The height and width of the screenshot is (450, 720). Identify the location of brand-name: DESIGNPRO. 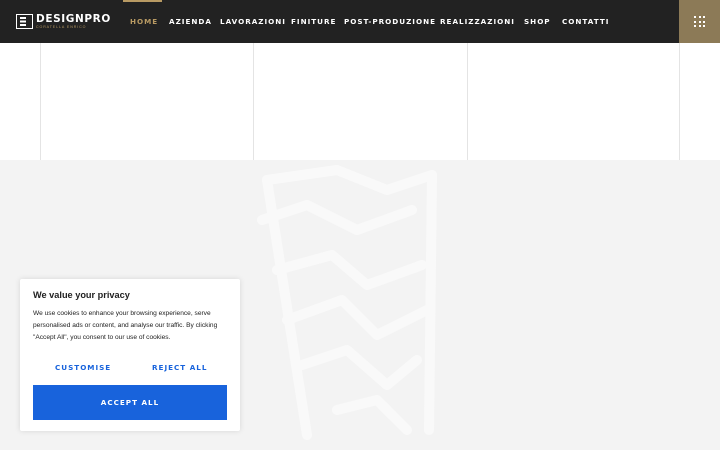
(73, 19).